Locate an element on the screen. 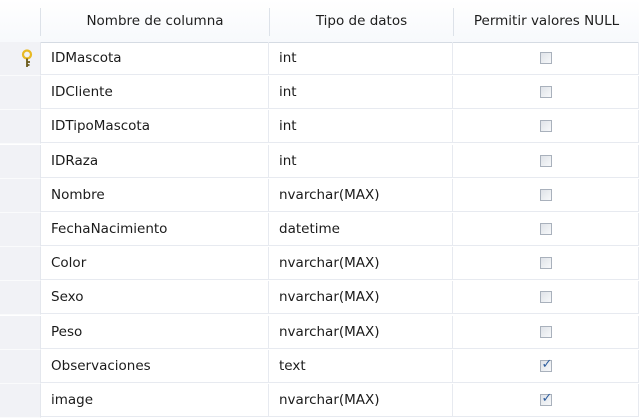  header-selector-cell is located at coordinates (20, 21).